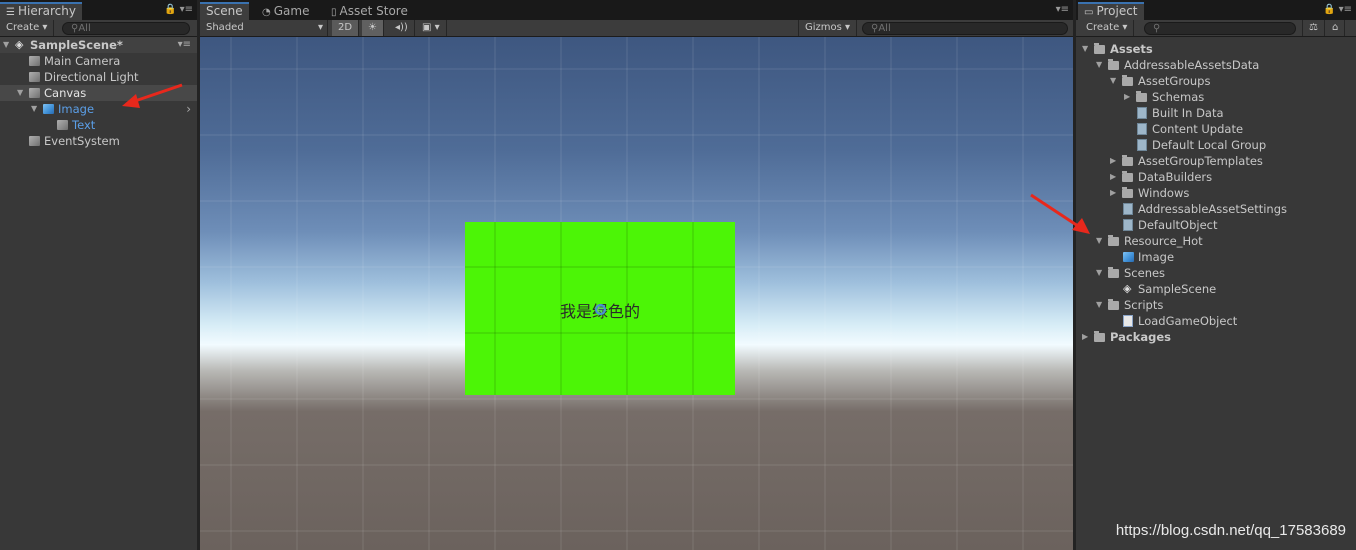 The width and height of the screenshot is (1356, 550). What do you see at coordinates (1216, 241) in the screenshot?
I see `project-item: ▼ Resource_Hot` at bounding box center [1216, 241].